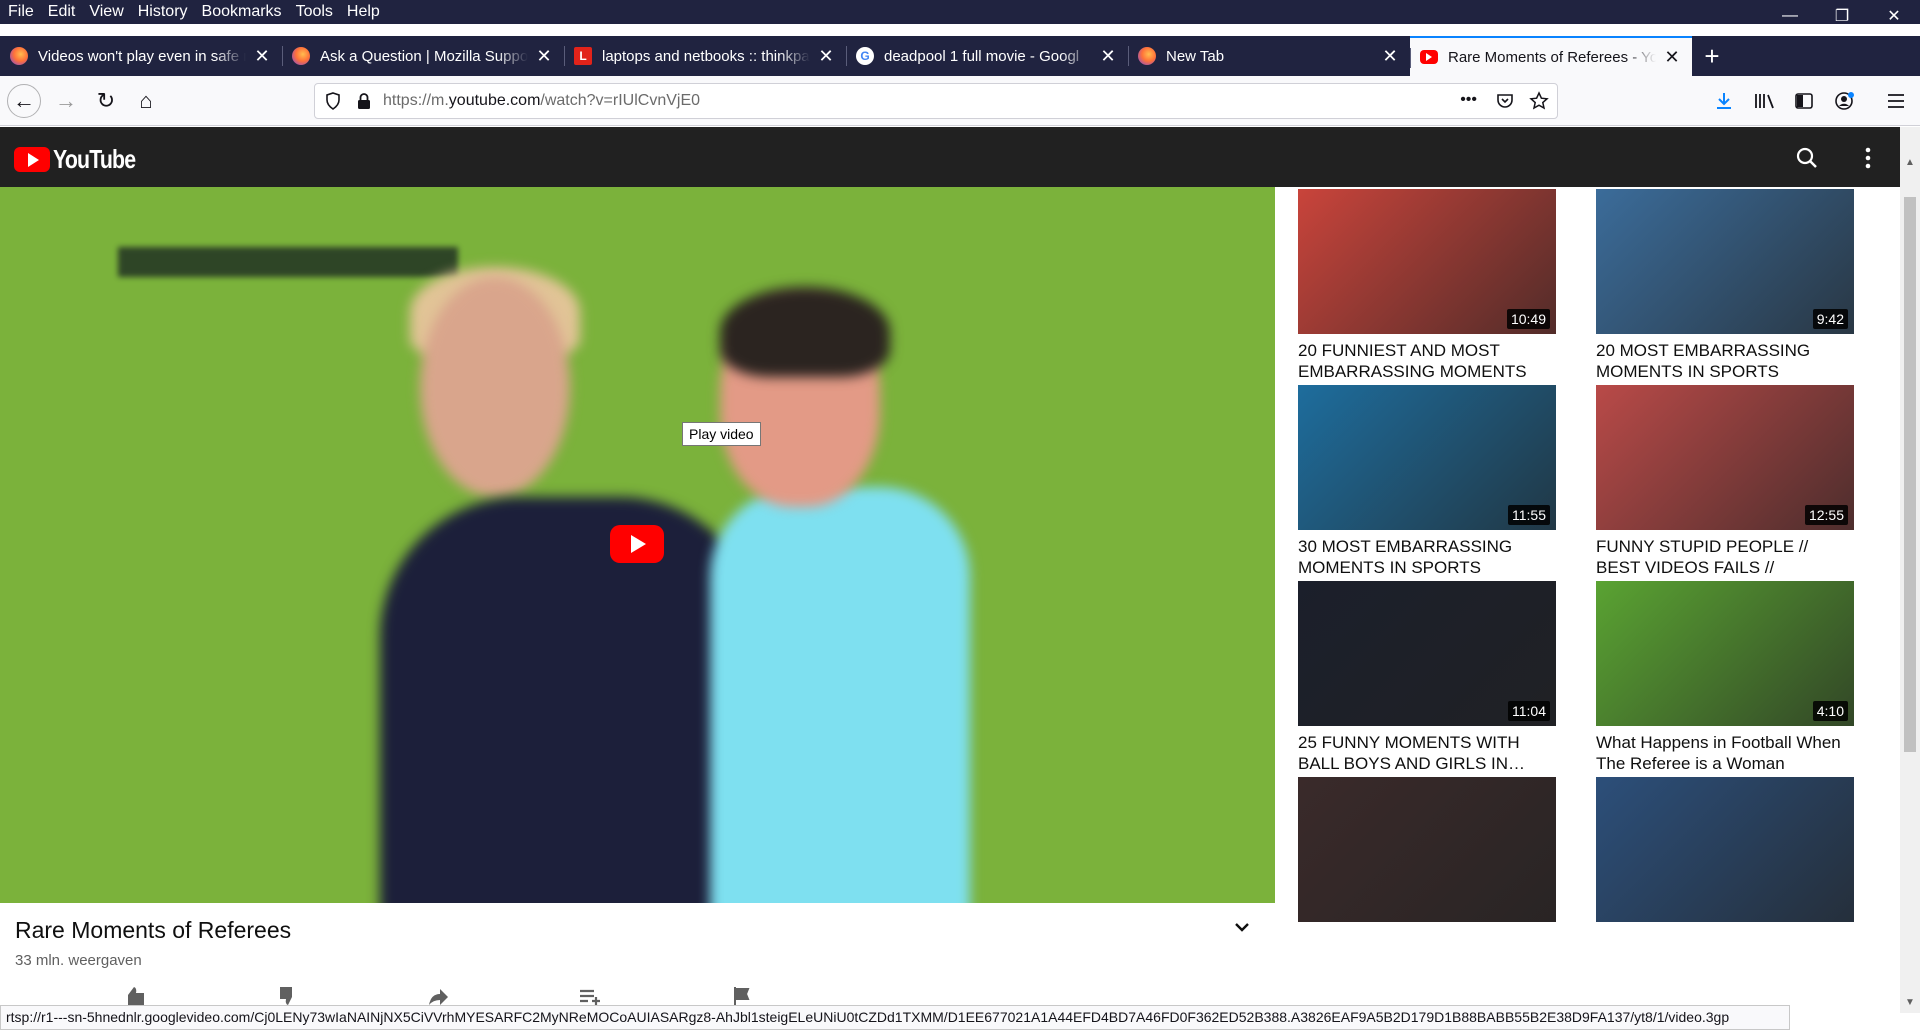  I want to click on new-tab-button: +, so click(1712, 56).